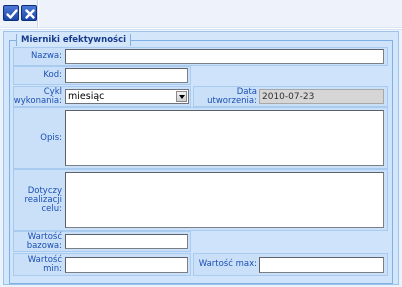 This screenshot has height=287, width=402. I want to click on opis-label: Opis:, so click(51, 137).